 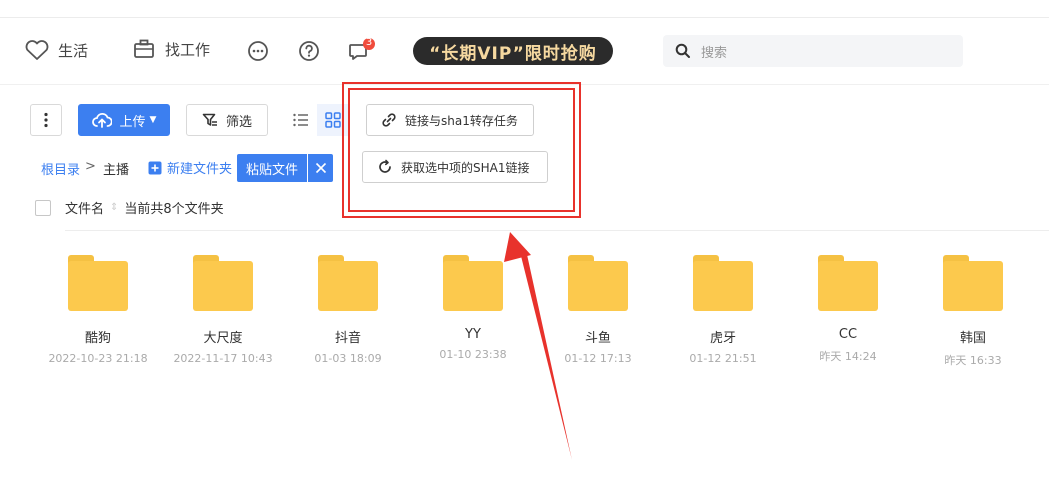 I want to click on more-icon, so click(x=258, y=51).